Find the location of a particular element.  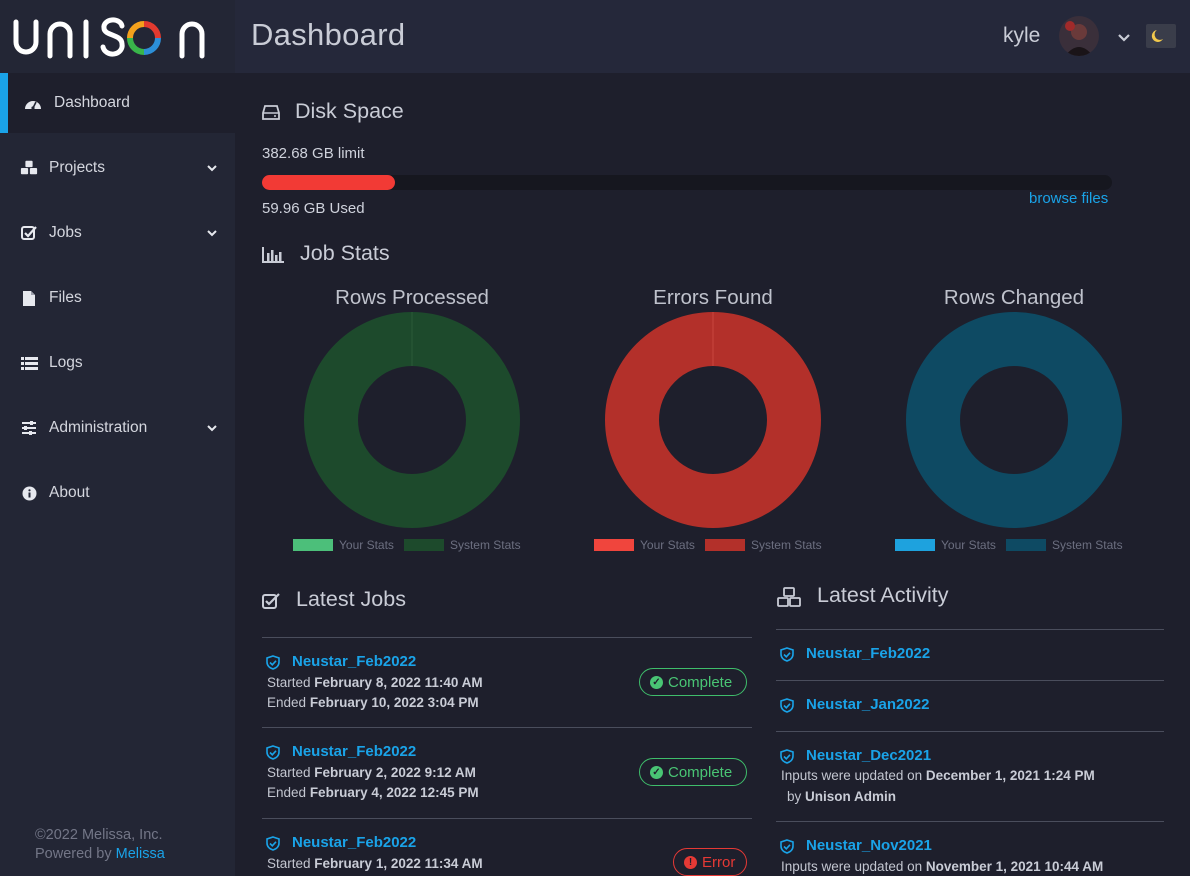

sidebar-item-dashboard: Dashboard is located at coordinates (117, 103).